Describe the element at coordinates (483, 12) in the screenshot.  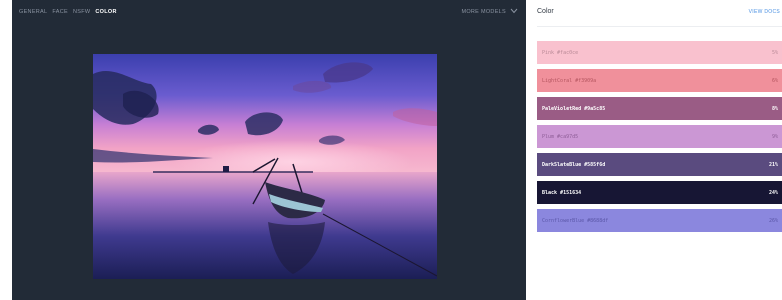
I see `more-models-label: MORE MODELS` at that location.